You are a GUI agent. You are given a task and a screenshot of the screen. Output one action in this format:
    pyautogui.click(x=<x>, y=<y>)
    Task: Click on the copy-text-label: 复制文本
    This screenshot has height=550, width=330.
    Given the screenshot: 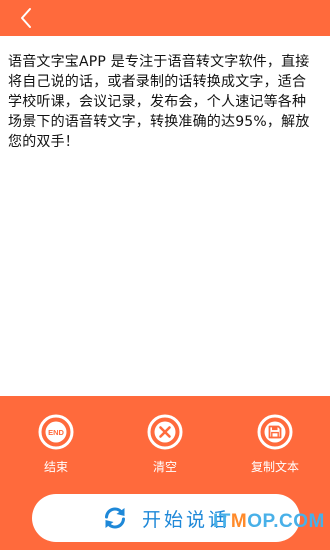 What is the action you would take?
    pyautogui.click(x=274, y=467)
    